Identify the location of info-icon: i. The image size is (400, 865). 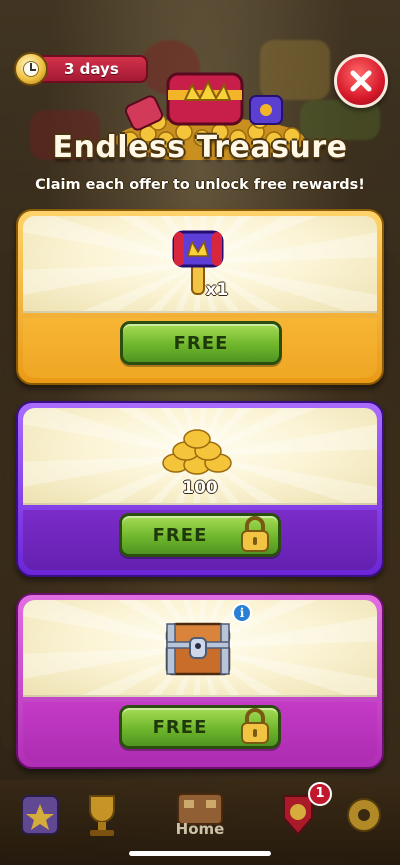
(242, 613).